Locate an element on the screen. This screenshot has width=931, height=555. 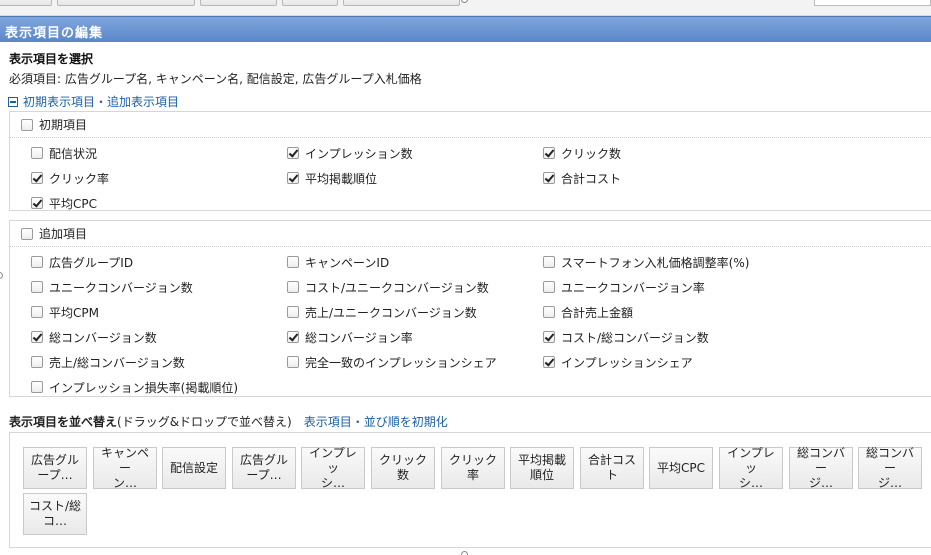
checkbox-item: コスト/総コンバージョン数 is located at coordinates (626, 337).